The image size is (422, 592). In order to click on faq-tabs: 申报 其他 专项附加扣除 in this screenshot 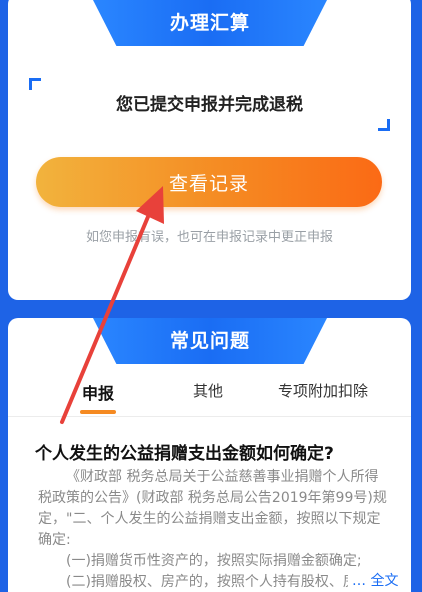, I will do `click(209, 400)`.